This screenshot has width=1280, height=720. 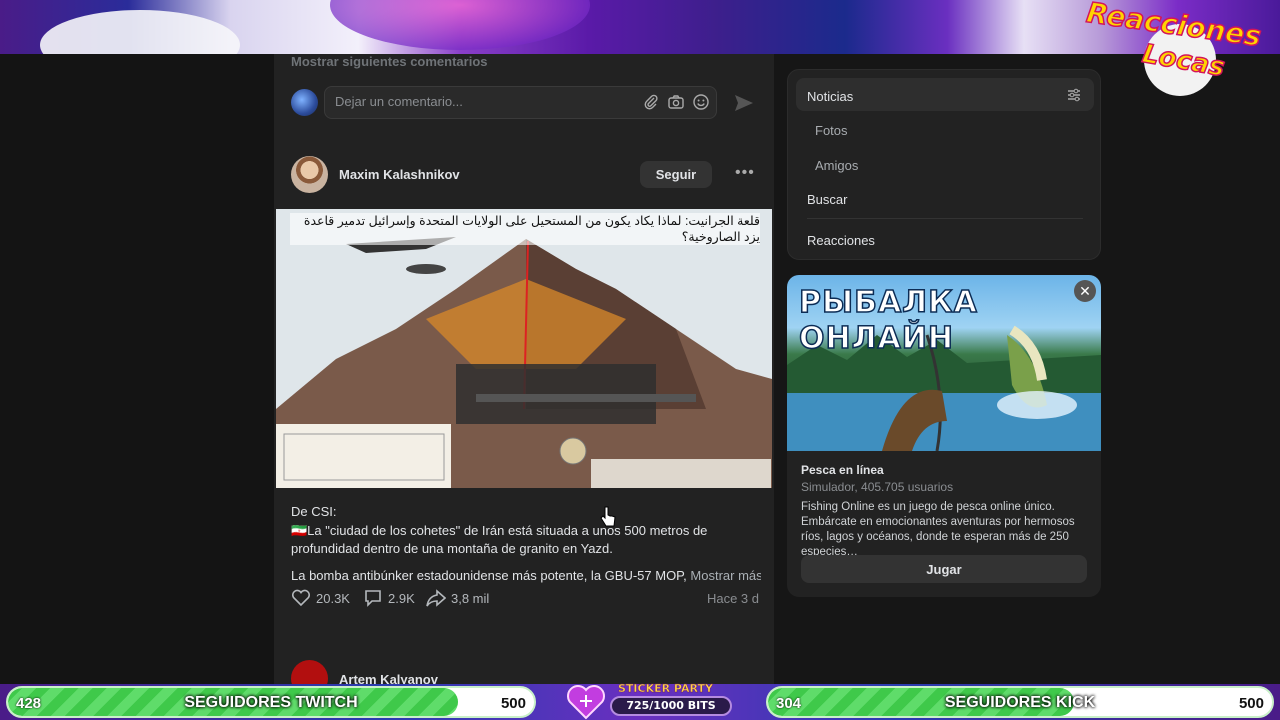 I want to click on kick-goal-label: SEGUIDORES KICK, so click(x=1020, y=702).